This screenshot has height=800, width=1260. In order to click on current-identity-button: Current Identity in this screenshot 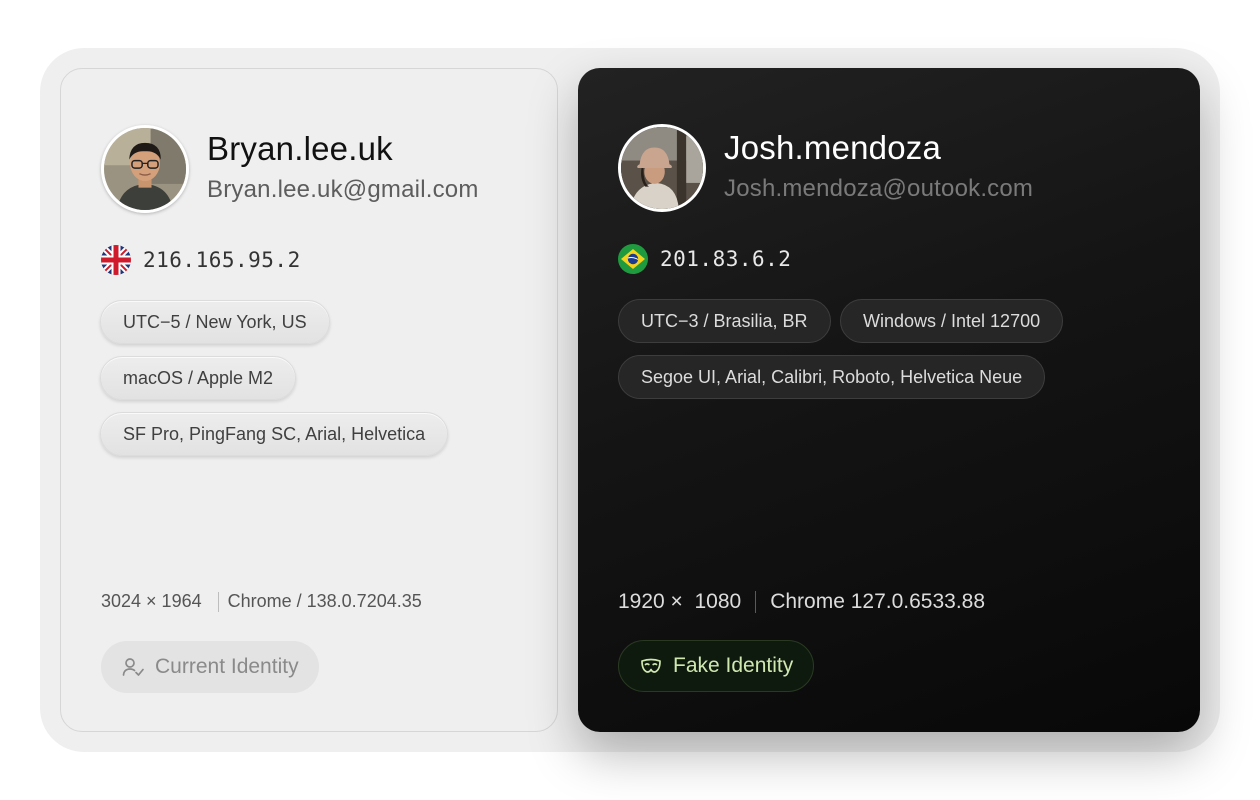, I will do `click(210, 667)`.